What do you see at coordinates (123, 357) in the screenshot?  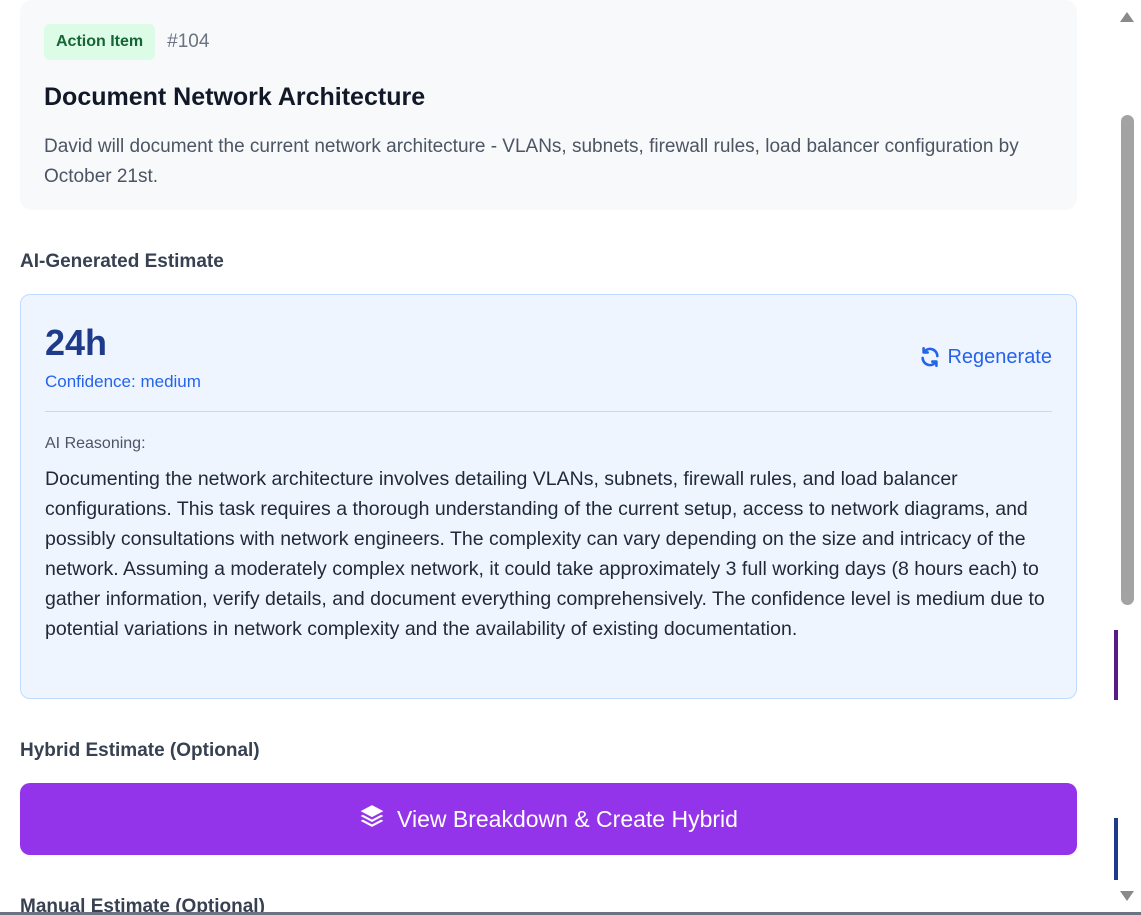 I see `estimate-block: 24h Confidence: medium` at bounding box center [123, 357].